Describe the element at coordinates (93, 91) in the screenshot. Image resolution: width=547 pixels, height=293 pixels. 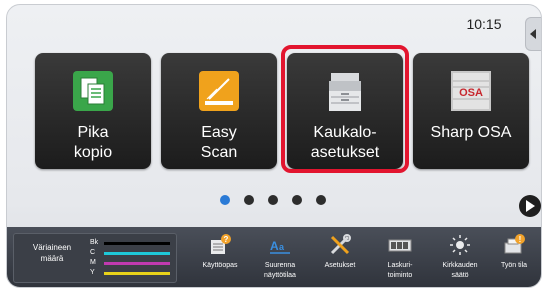
I see `copy-icon` at that location.